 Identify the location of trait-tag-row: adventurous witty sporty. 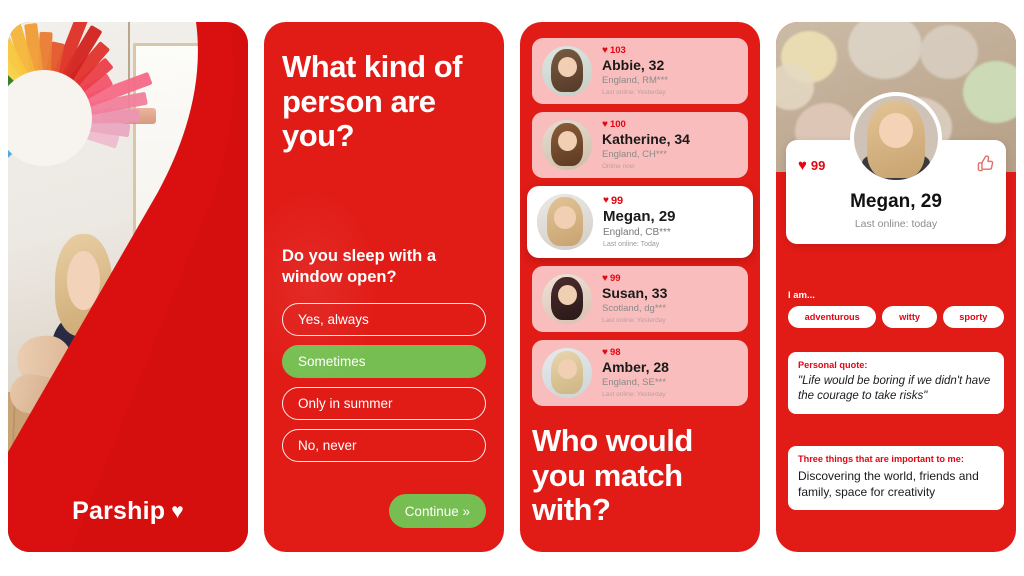
(896, 317).